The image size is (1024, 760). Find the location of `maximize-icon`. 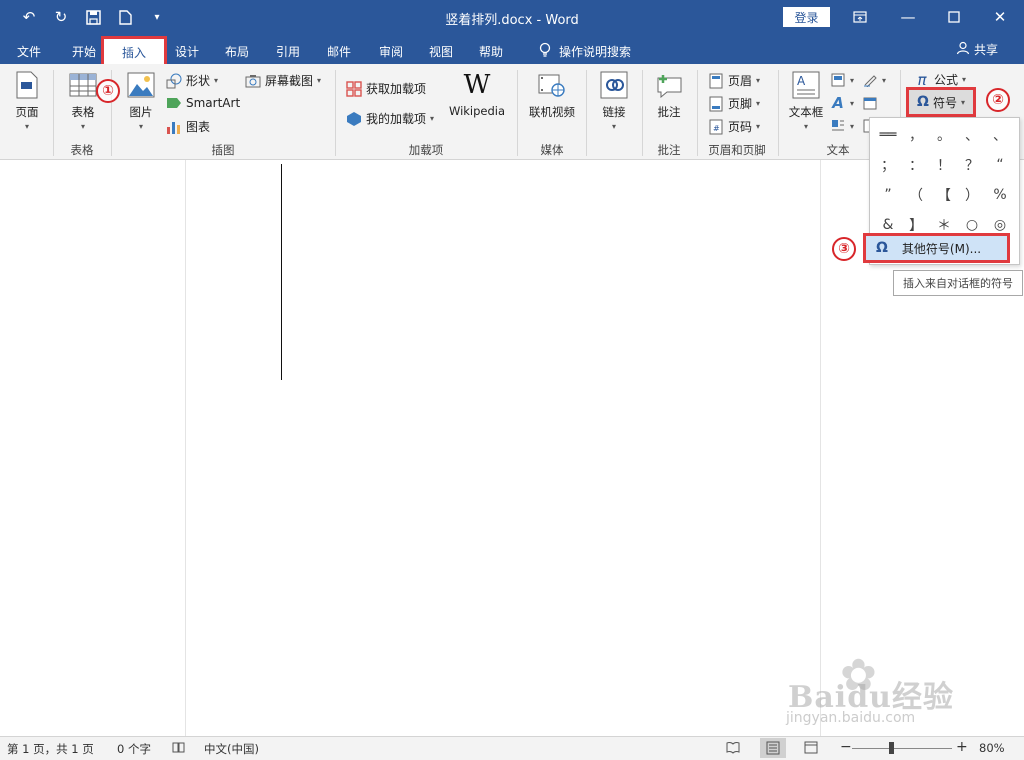

maximize-icon is located at coordinates (954, 17).